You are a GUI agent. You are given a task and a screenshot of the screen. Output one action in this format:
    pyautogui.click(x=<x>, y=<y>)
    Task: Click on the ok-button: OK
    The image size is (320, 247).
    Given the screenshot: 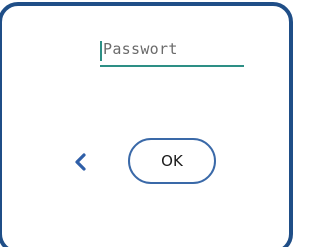 What is the action you would take?
    pyautogui.click(x=172, y=161)
    